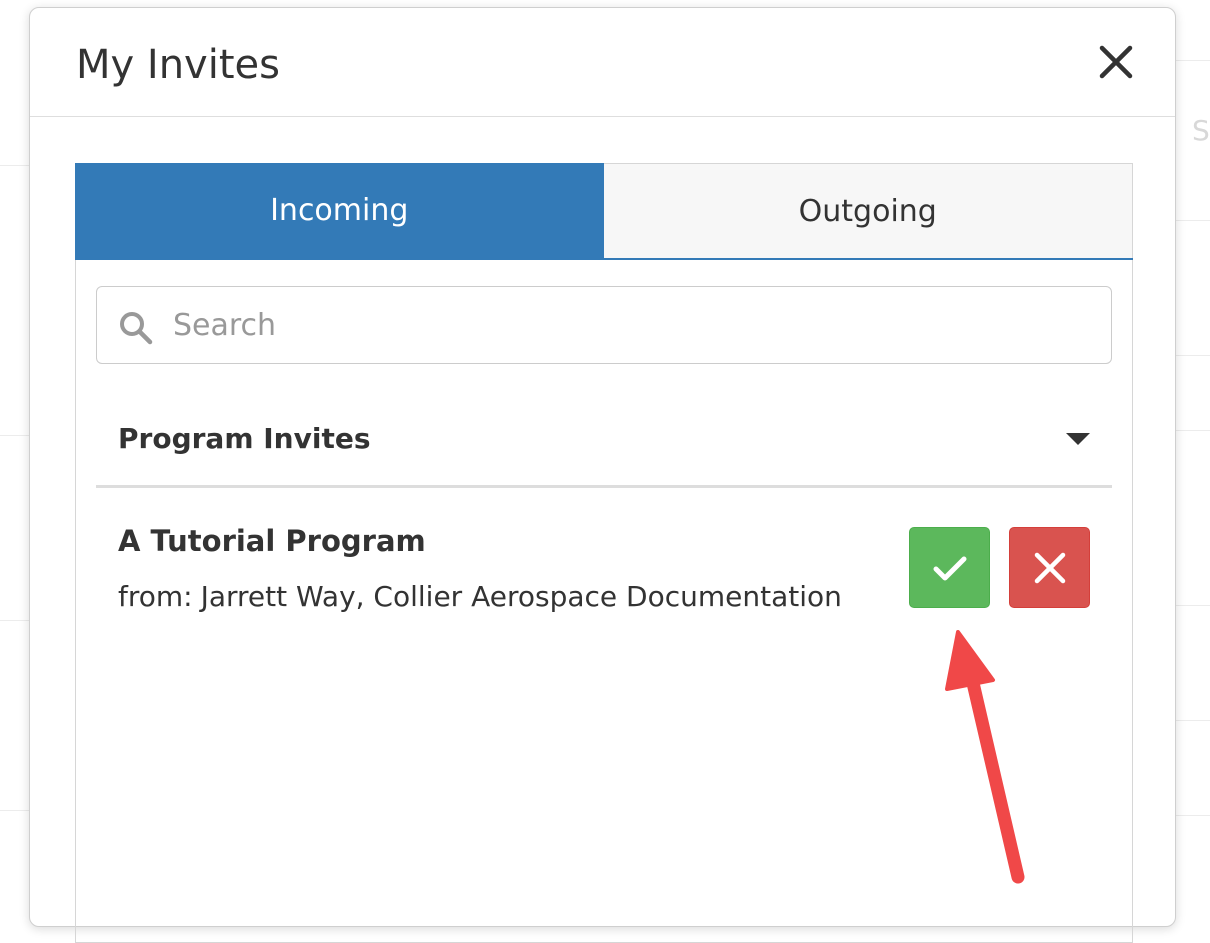 This screenshot has width=1210, height=943. Describe the element at coordinates (1201, 130) in the screenshot. I see `background-partial-text: S` at that location.